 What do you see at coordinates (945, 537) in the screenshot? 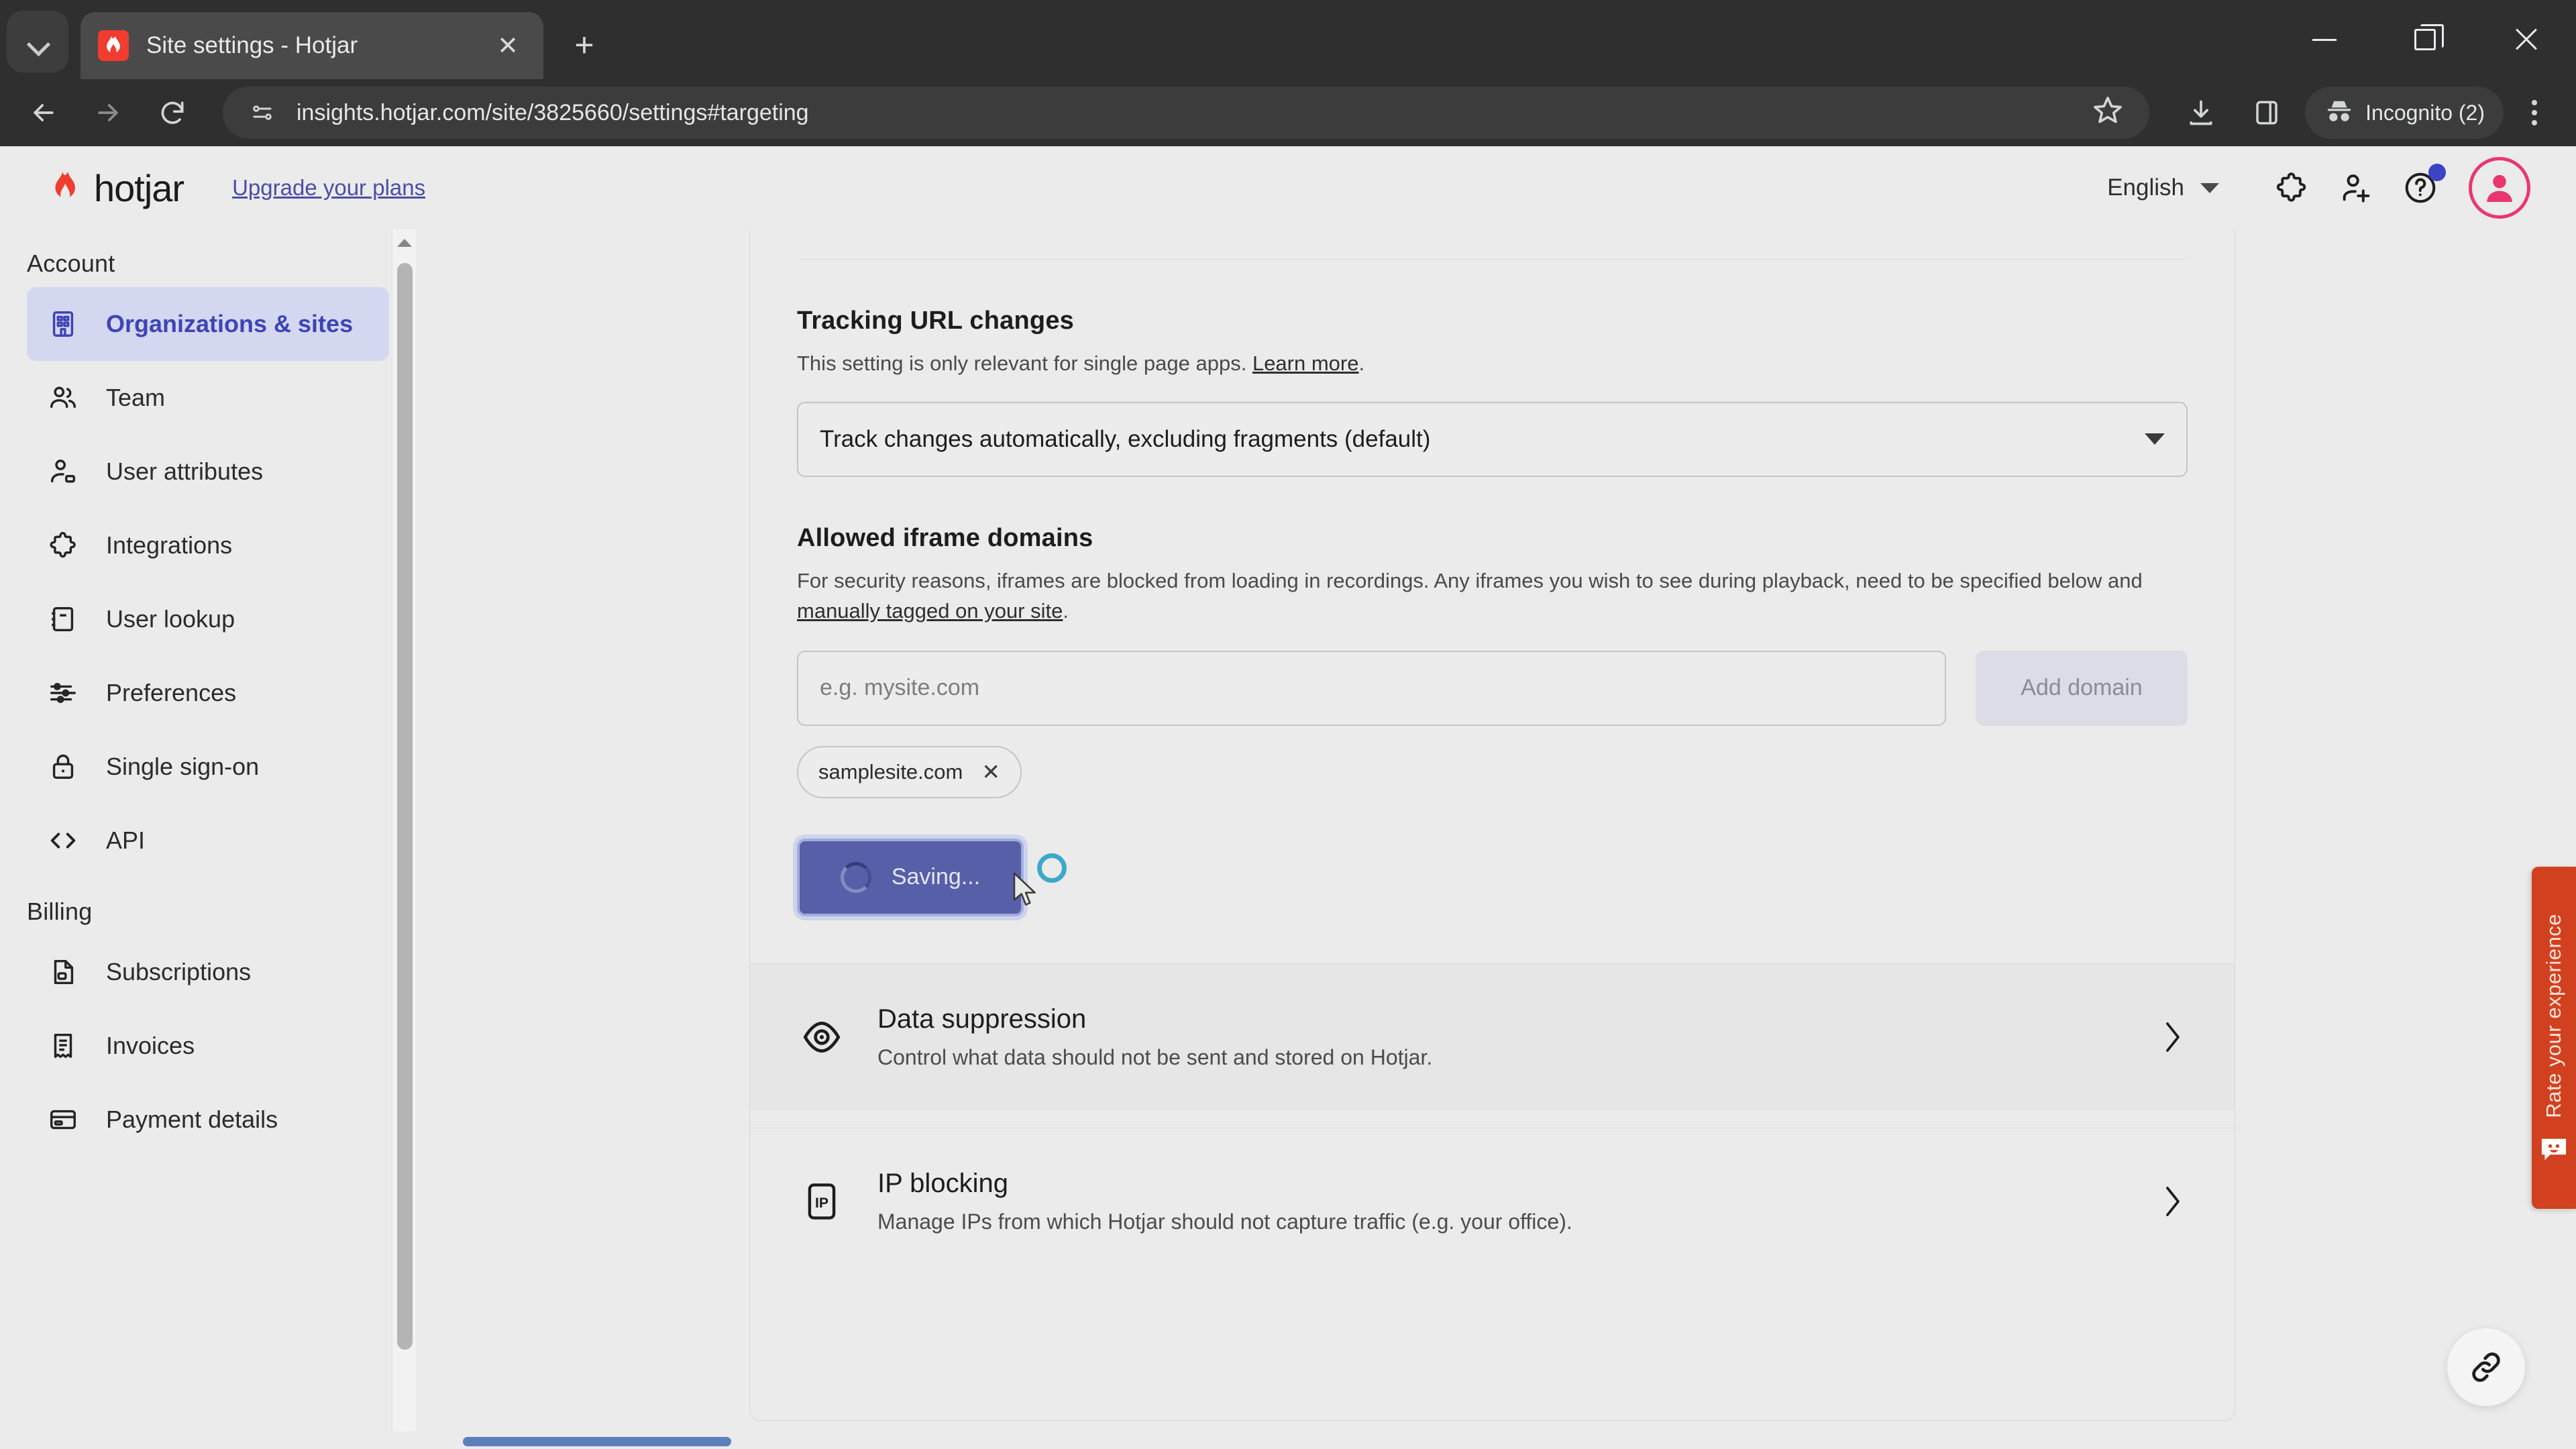
I see `section-title: Allowed iframe domains` at bounding box center [945, 537].